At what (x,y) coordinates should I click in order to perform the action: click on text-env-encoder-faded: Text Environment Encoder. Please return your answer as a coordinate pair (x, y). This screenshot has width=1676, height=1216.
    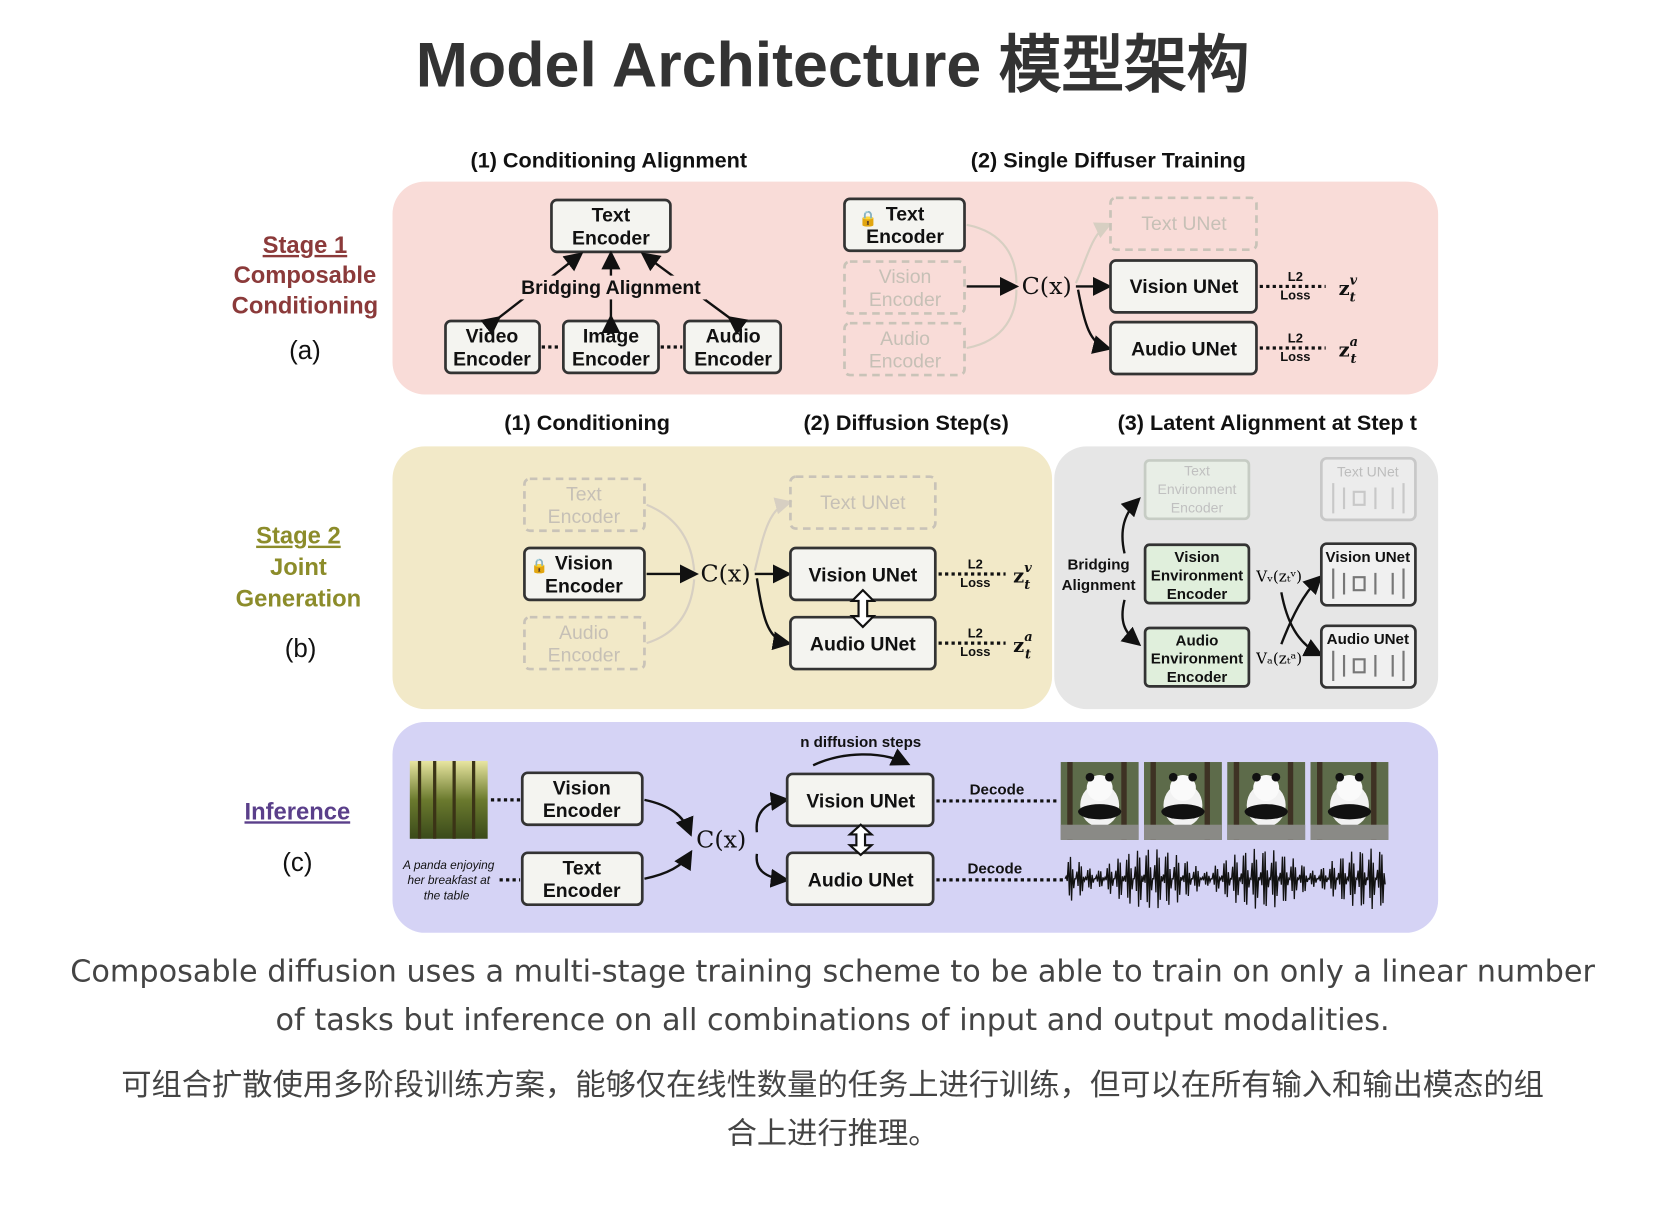
    Looking at the image, I should click on (1197, 490).